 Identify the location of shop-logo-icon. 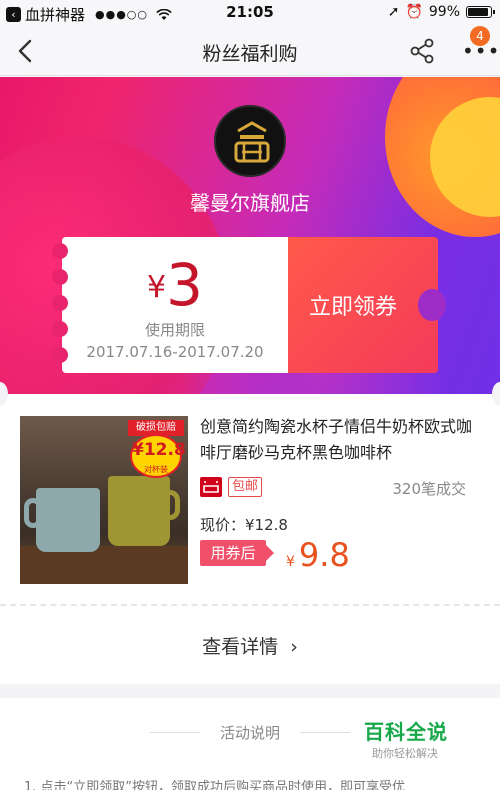
(252, 142).